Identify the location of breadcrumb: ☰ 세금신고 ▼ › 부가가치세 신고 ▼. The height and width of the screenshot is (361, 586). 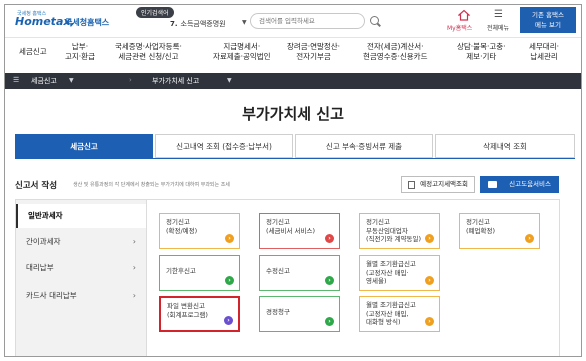
(293, 81).